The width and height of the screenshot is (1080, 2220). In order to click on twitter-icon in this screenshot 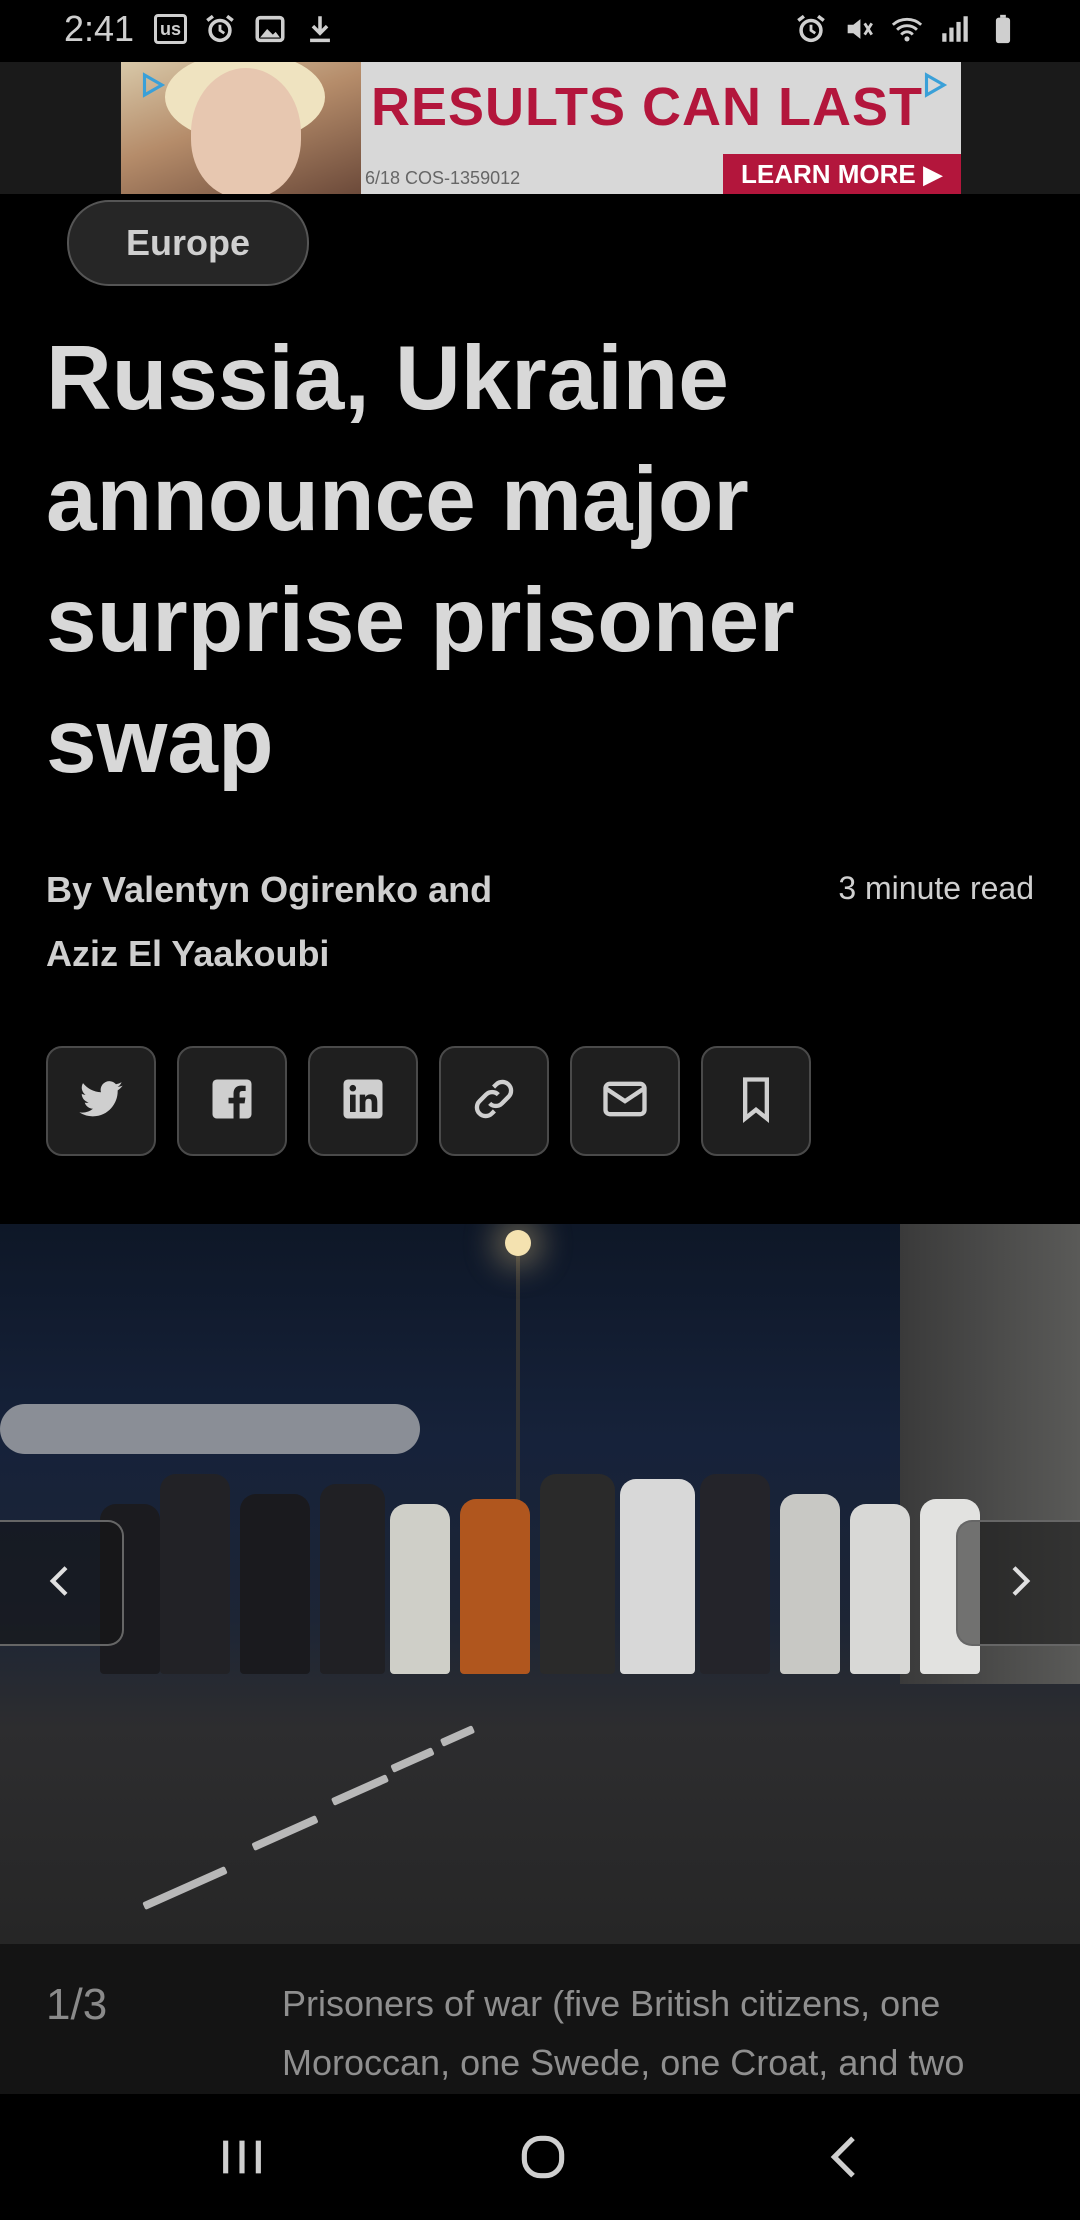, I will do `click(101, 1101)`.